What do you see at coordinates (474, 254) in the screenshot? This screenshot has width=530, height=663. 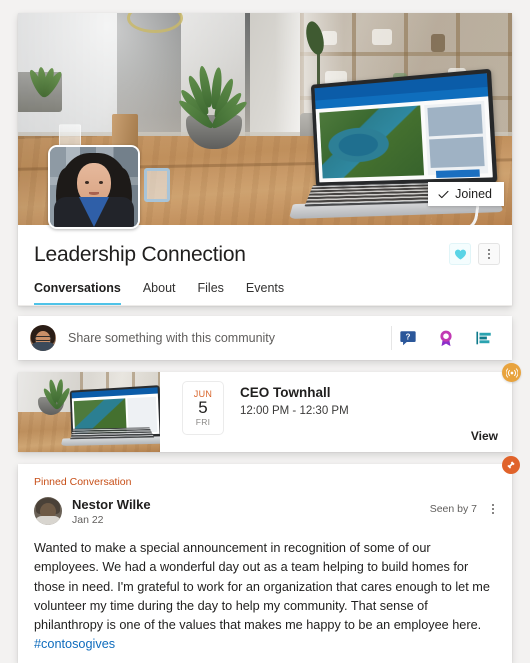 I see `header-action-buttons` at bounding box center [474, 254].